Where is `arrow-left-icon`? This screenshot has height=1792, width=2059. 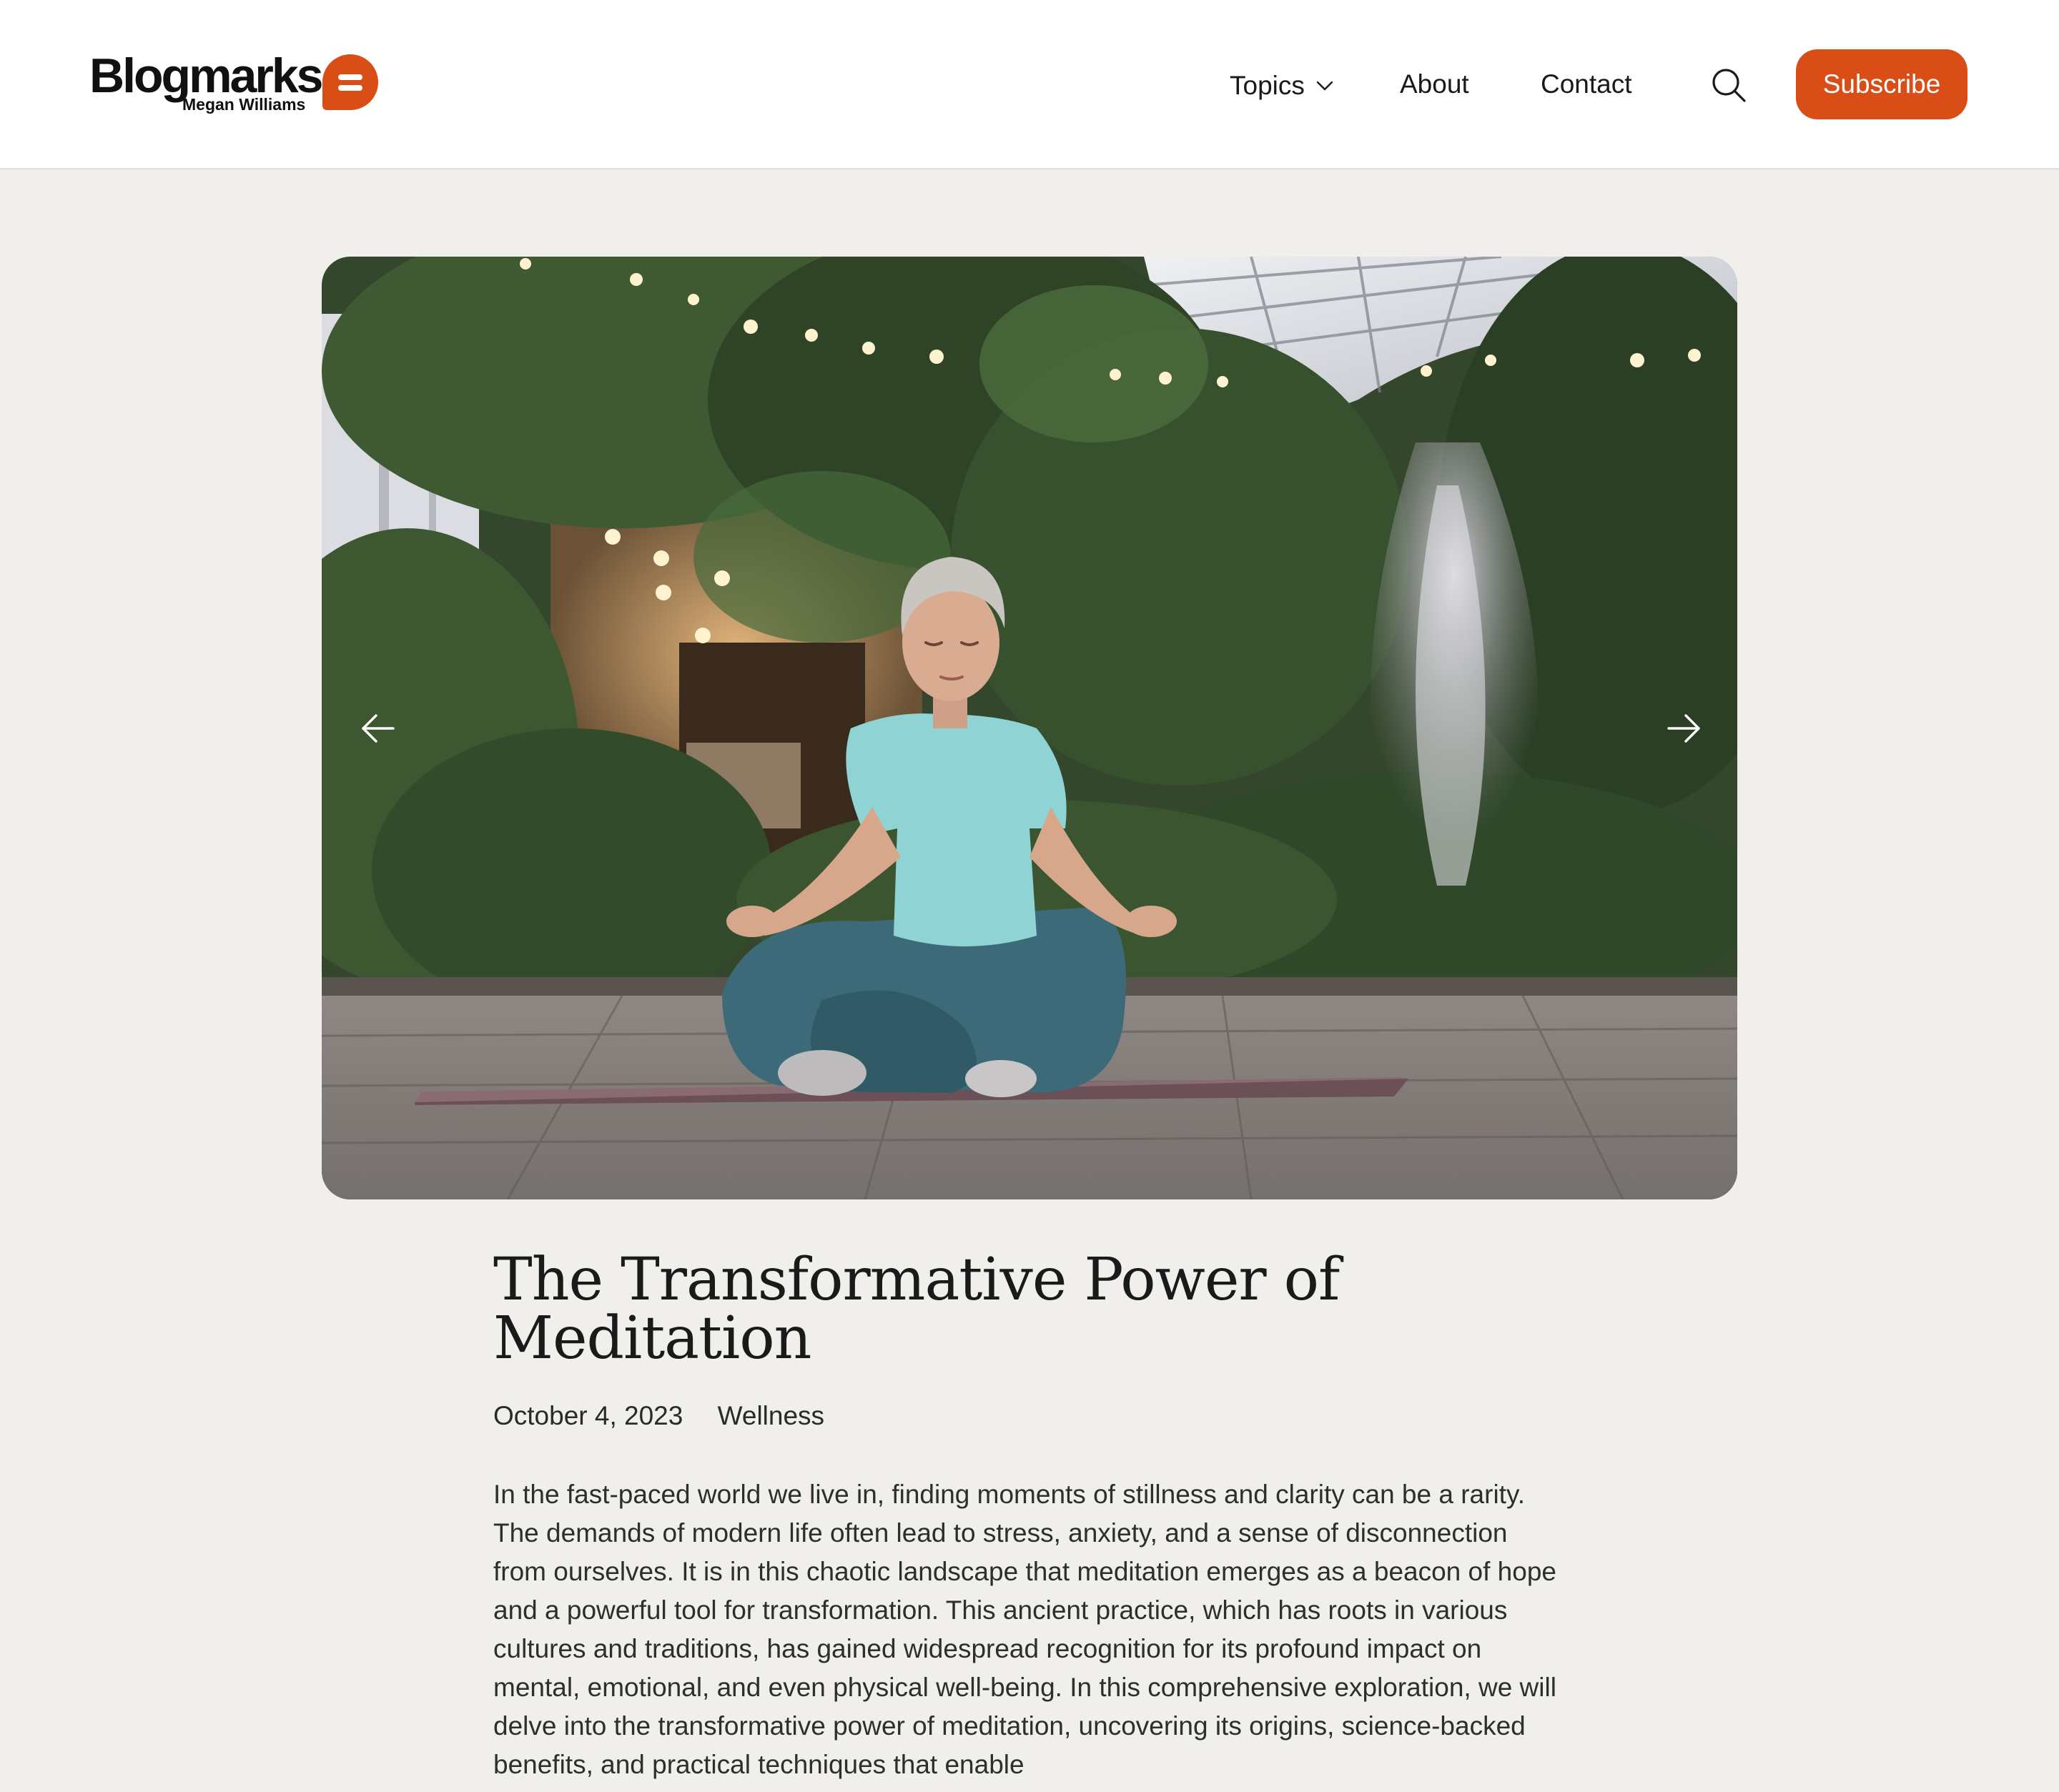 arrow-left-icon is located at coordinates (378, 729).